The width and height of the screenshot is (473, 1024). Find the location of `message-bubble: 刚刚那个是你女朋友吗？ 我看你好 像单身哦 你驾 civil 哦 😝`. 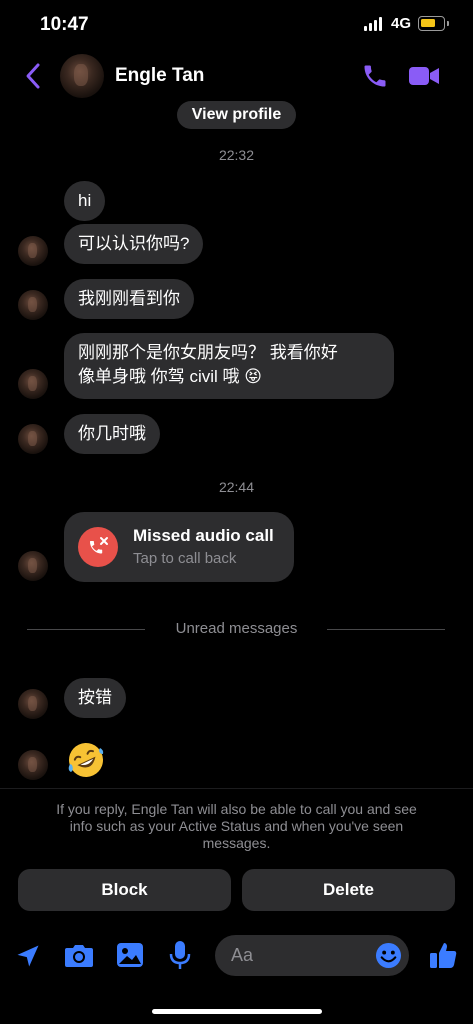

message-bubble: 刚刚那个是你女朋友吗？ 我看你好 像单身哦 你驾 civil 哦 😝 is located at coordinates (229, 366).